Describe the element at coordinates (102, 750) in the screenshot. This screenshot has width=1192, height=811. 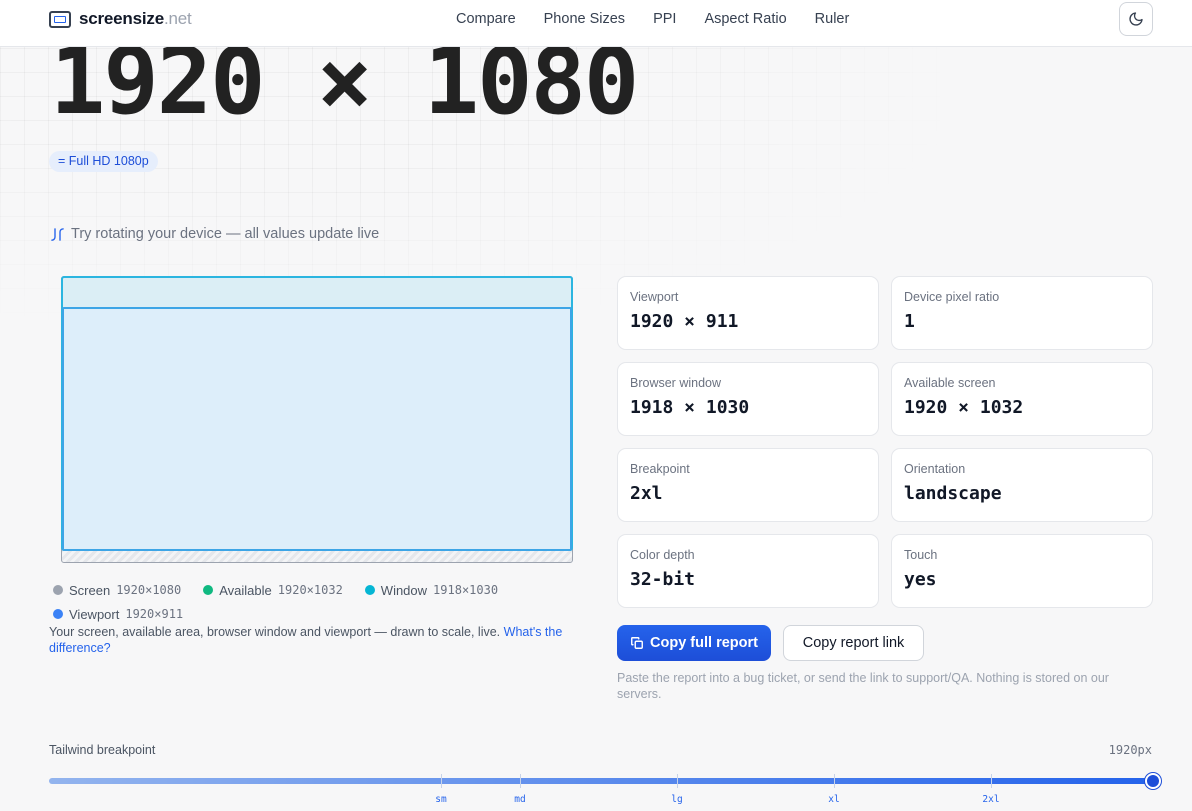
I see `breakpoint-label: Tailwind breakpoint` at that location.